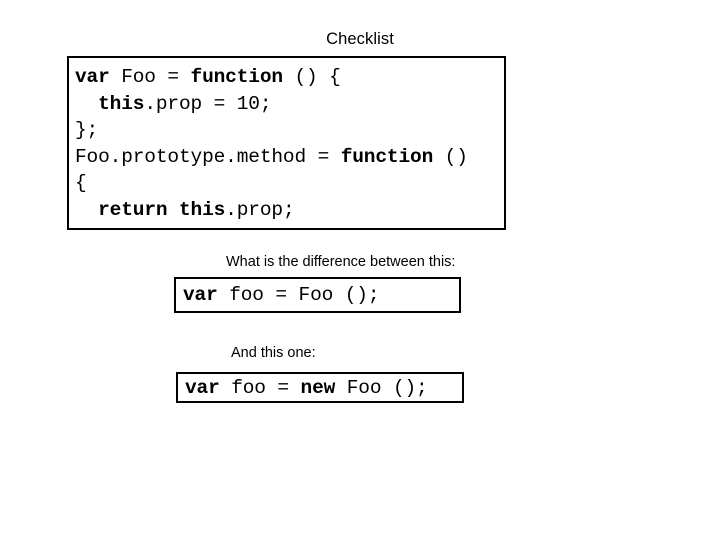 This screenshot has width=720, height=540. I want to click on code-line: return this.prop;, so click(289, 210).